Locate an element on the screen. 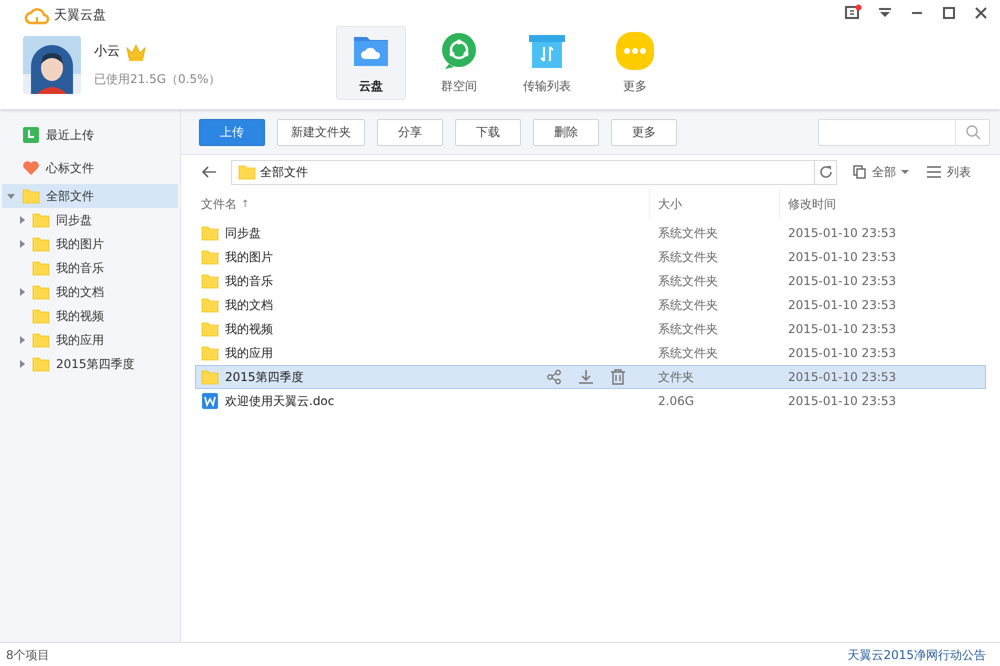 The width and height of the screenshot is (1000, 666). nav-tab: 传输列表 is located at coordinates (547, 63).